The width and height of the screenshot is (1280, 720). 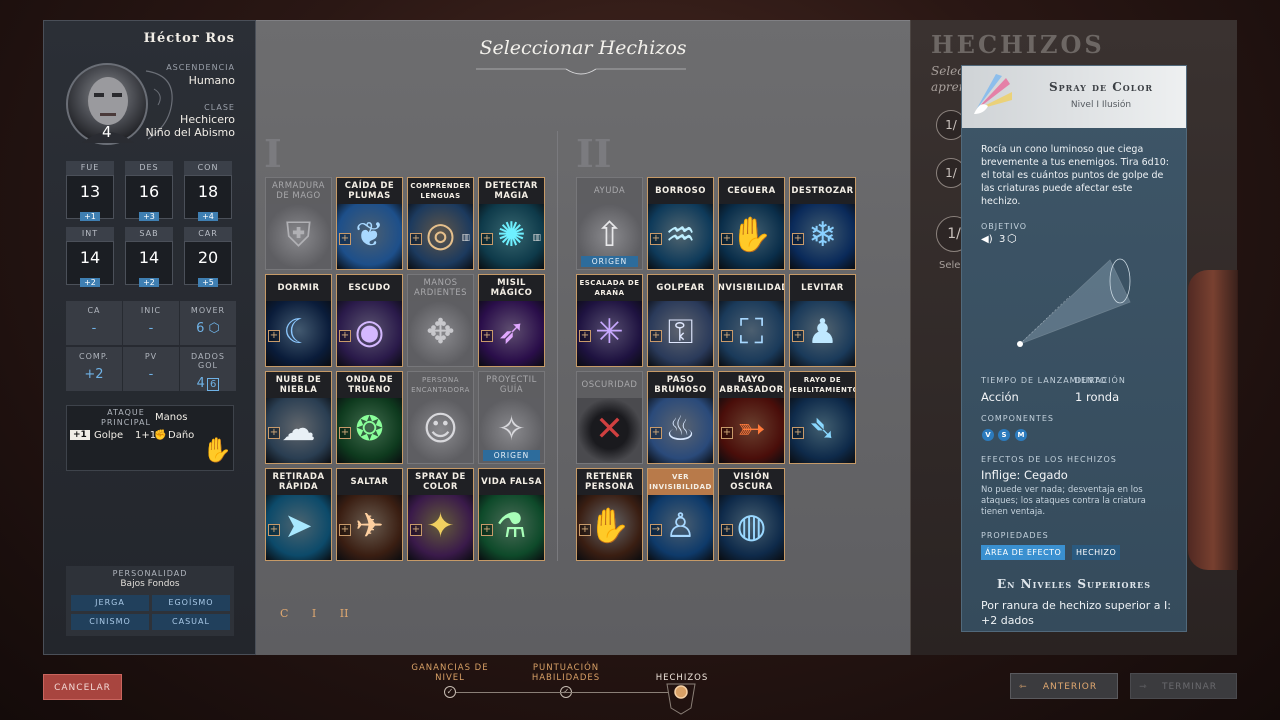 I want to click on spell-card-name: RAYO DE DEBILITAMIENTO, so click(x=822, y=385).